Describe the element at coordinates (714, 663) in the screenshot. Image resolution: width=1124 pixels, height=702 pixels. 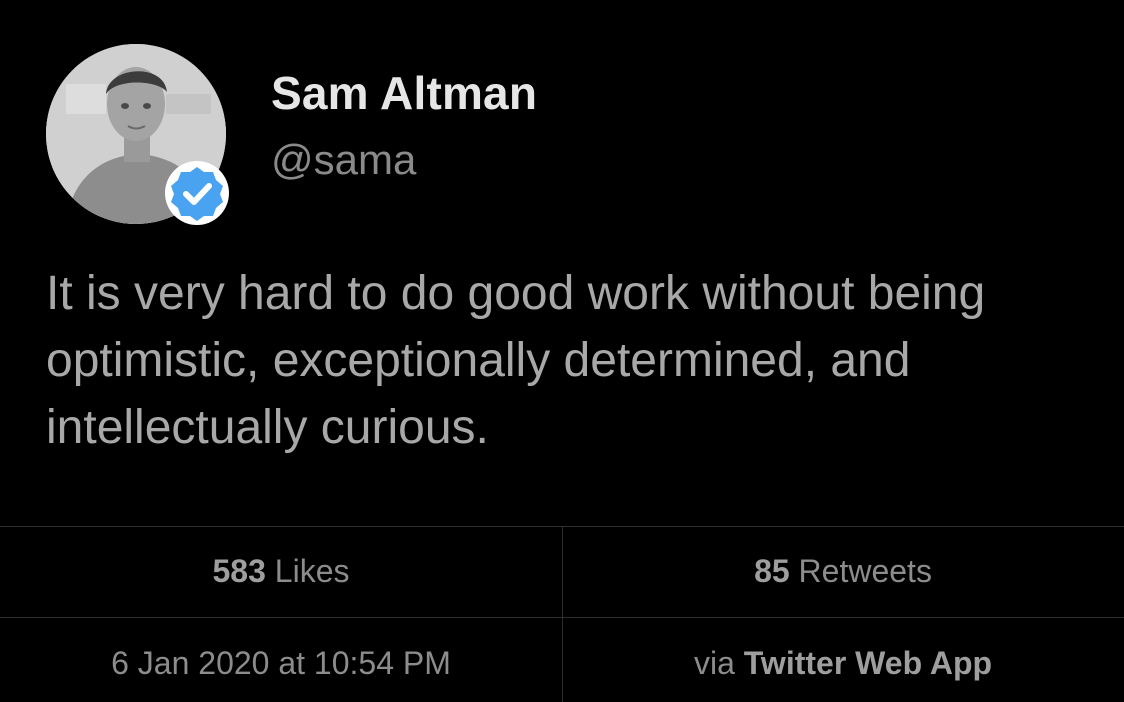
I see `via-prefix: via` at that location.